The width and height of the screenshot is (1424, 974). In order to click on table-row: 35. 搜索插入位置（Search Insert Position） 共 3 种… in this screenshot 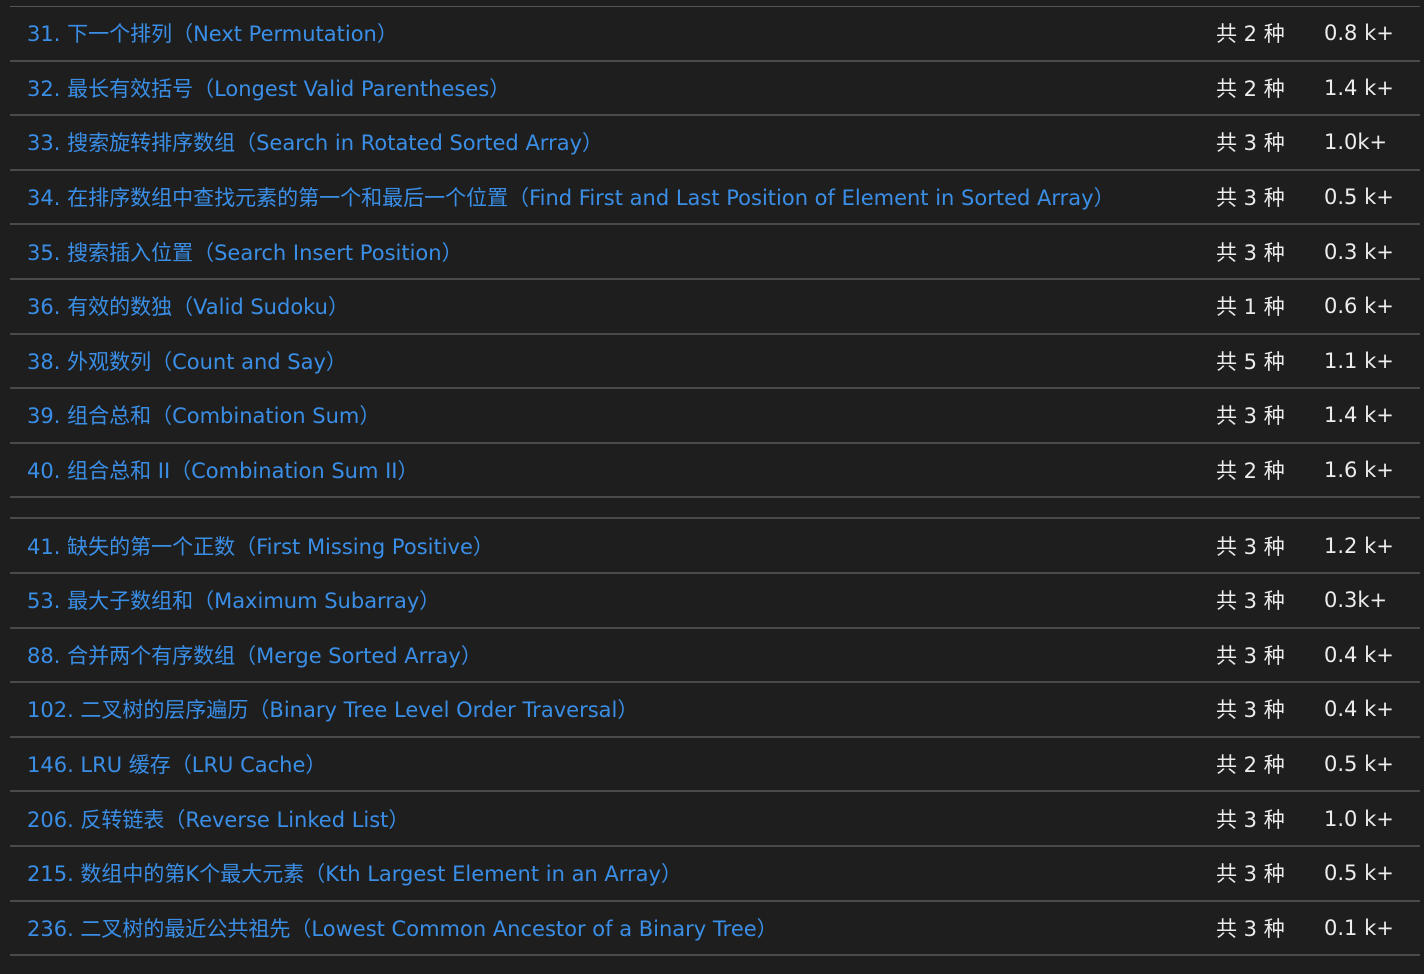, I will do `click(715, 252)`.